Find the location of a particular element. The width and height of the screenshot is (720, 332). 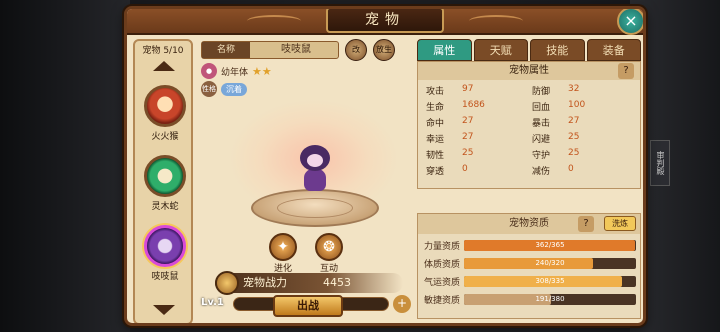

stage-row: ● 幼年体 ★★ is located at coordinates (236, 71).